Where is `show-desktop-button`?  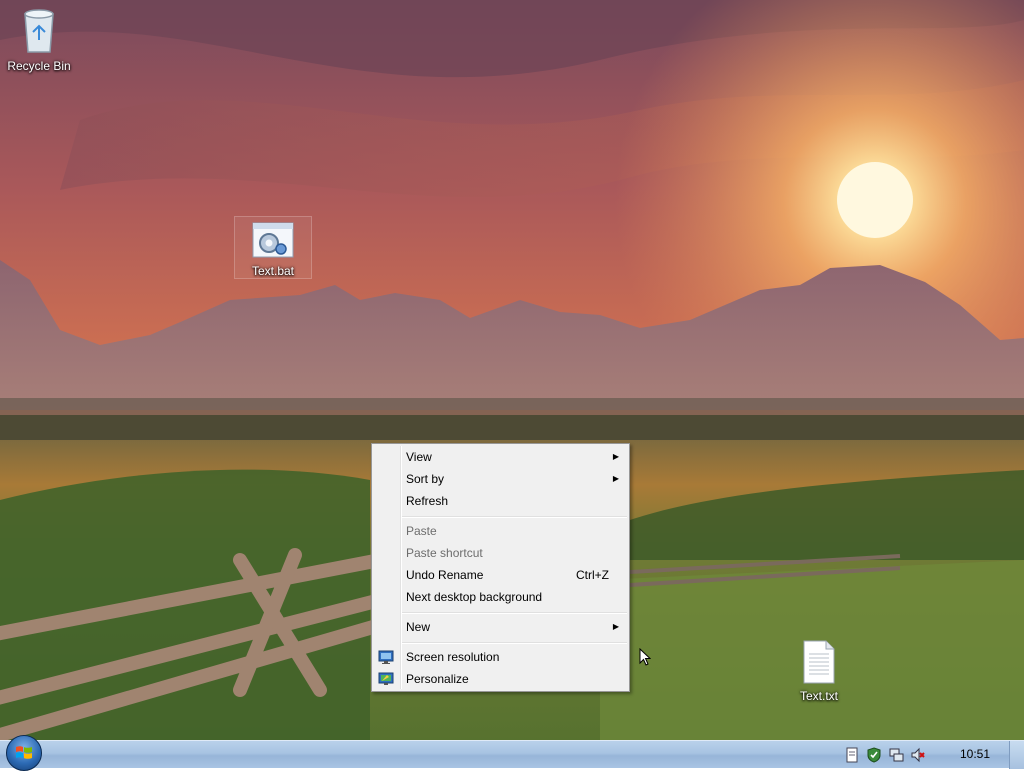 show-desktop-button is located at coordinates (1016, 755).